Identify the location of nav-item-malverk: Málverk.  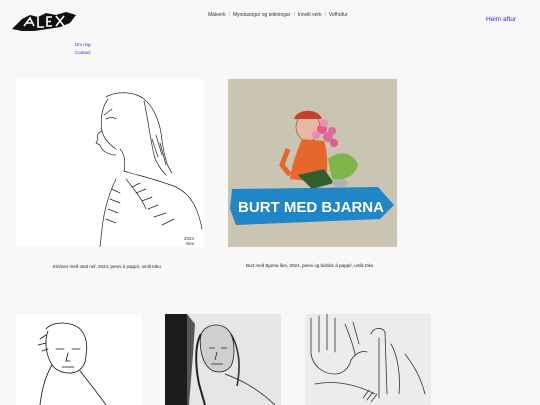
(217, 15).